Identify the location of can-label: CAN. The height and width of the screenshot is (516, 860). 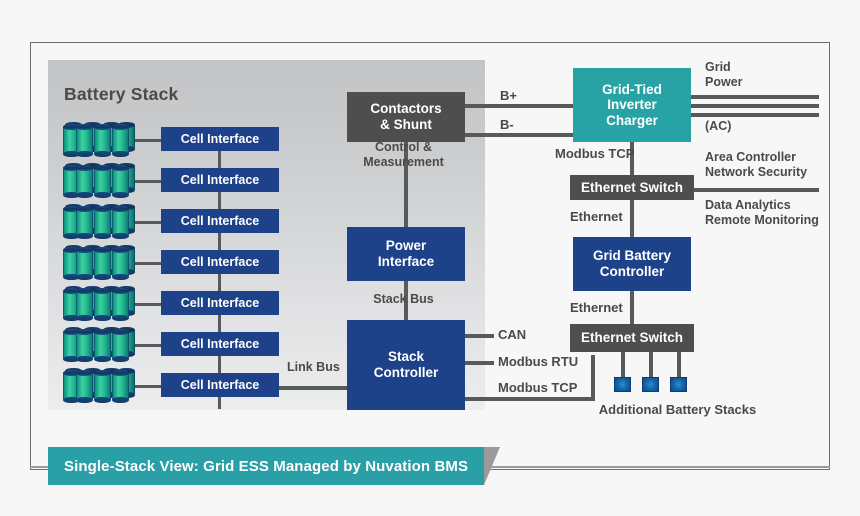
(512, 334).